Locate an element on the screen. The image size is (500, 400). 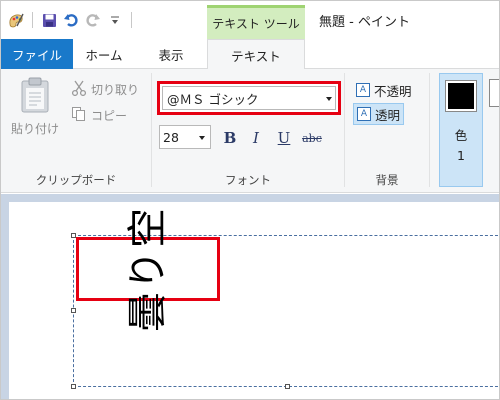
italic-button: I is located at coordinates (256, 138).